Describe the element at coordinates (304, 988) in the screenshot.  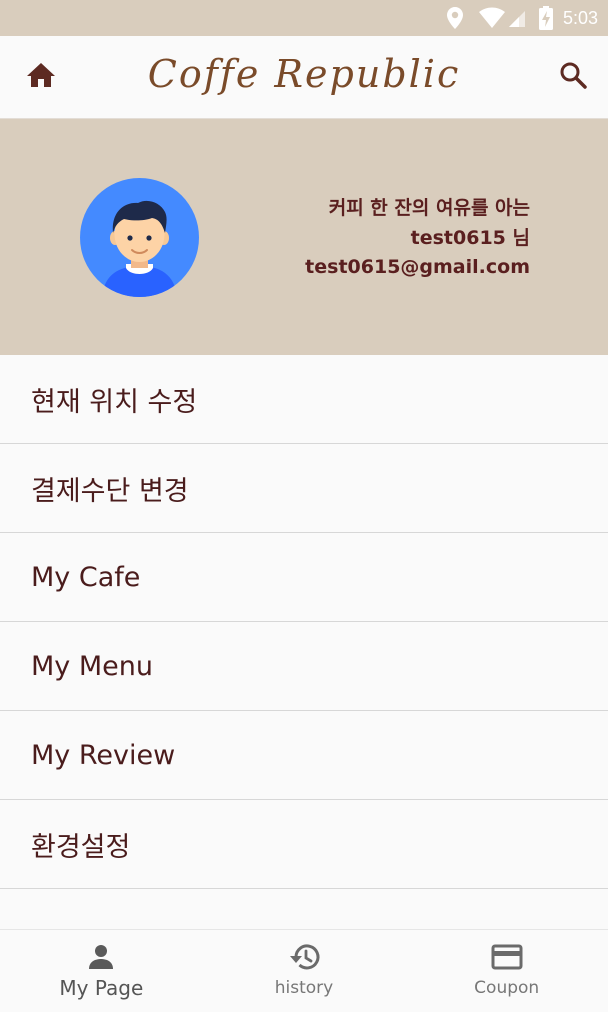
I see `nav-label: history` at that location.